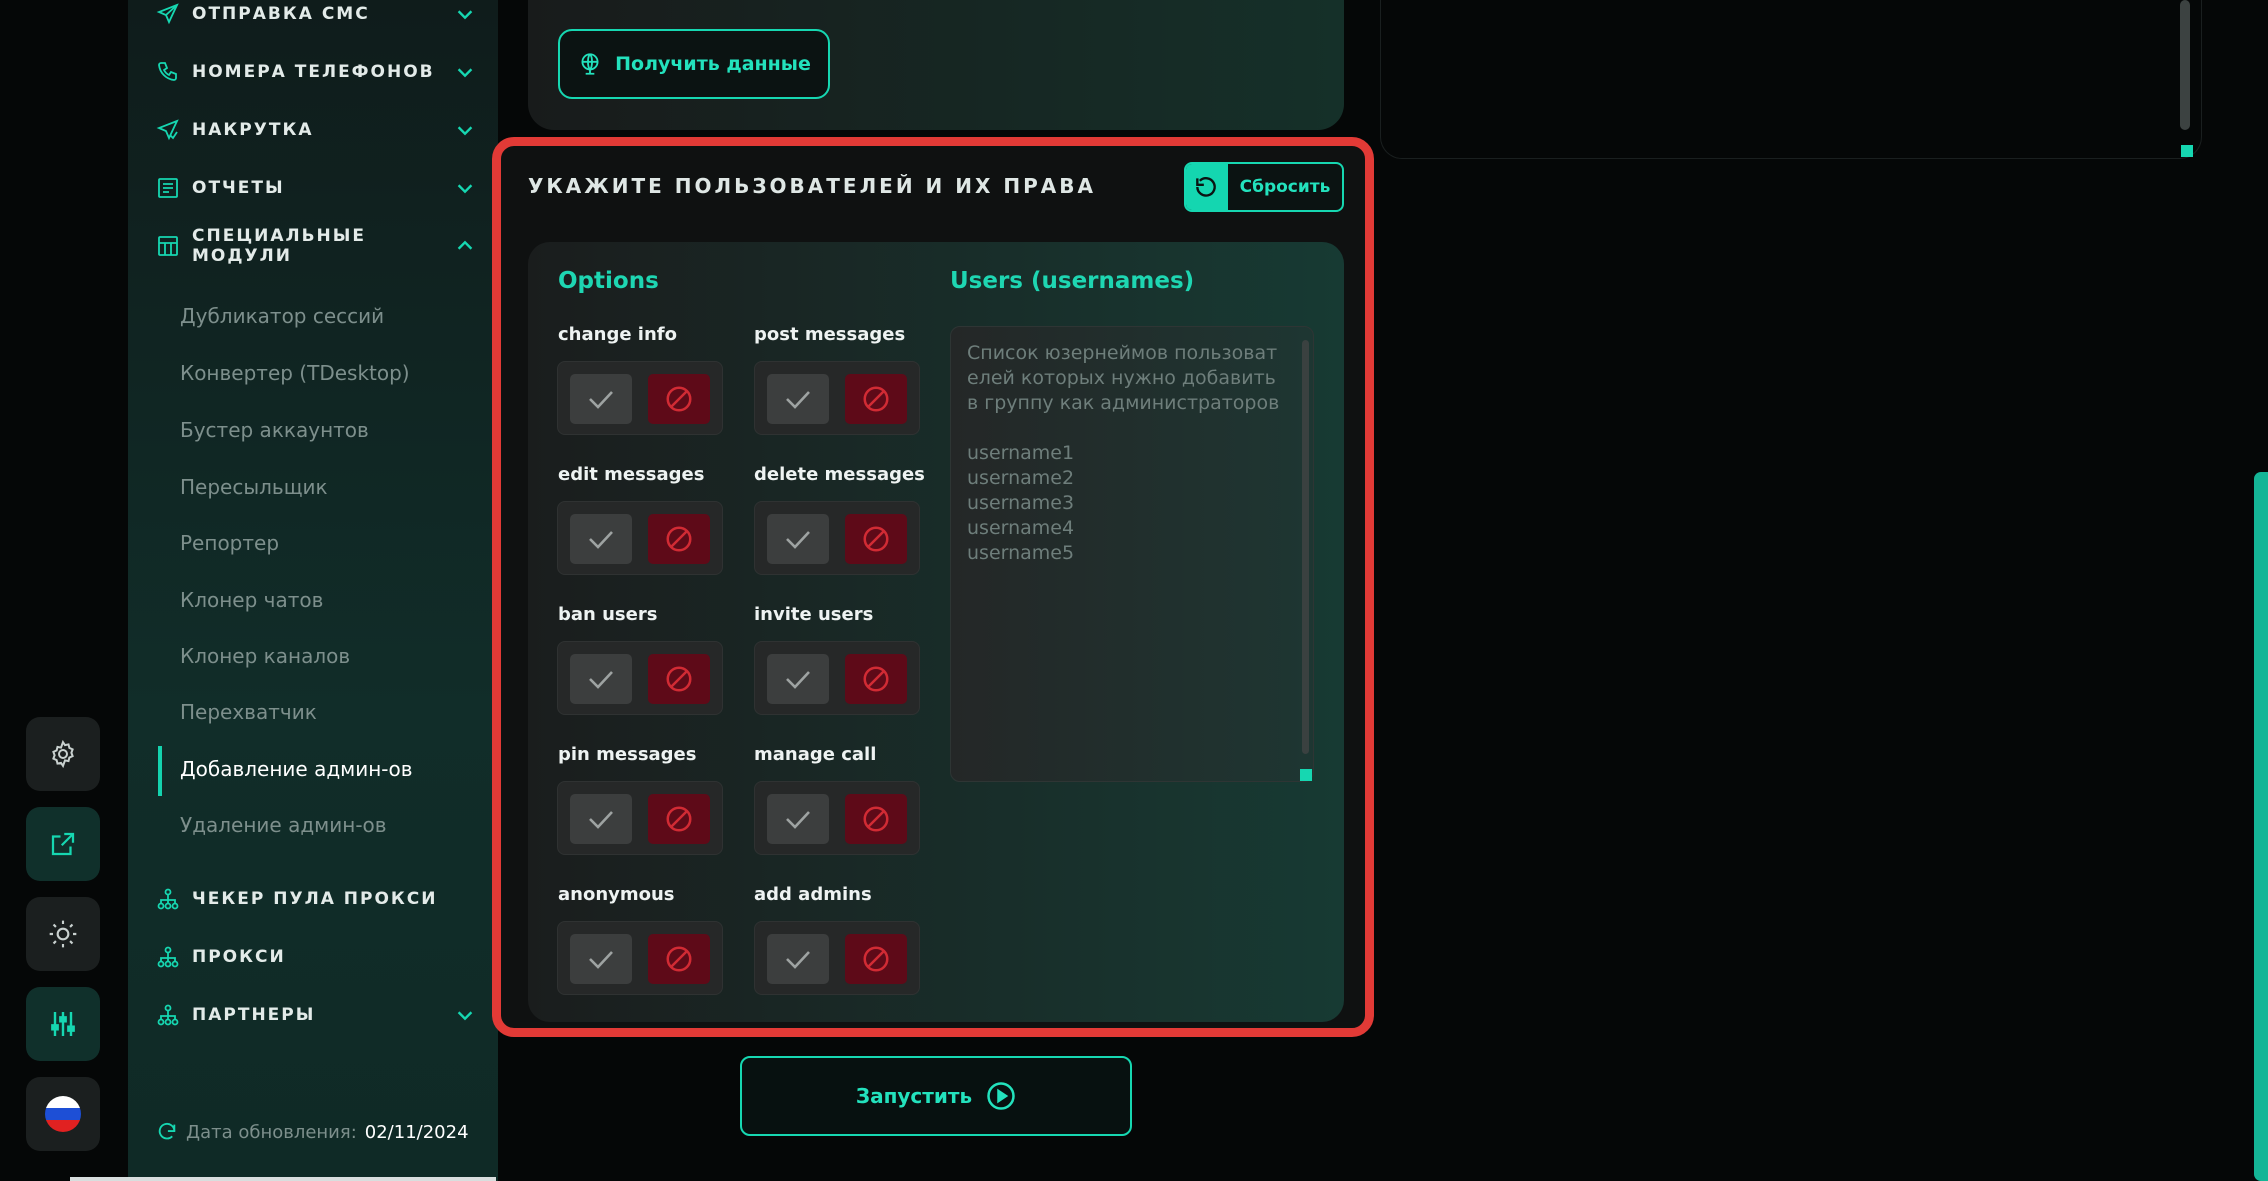 This screenshot has width=2268, height=1181. I want to click on sub-item-chat-cloner: Клонер чатов, so click(251, 600).